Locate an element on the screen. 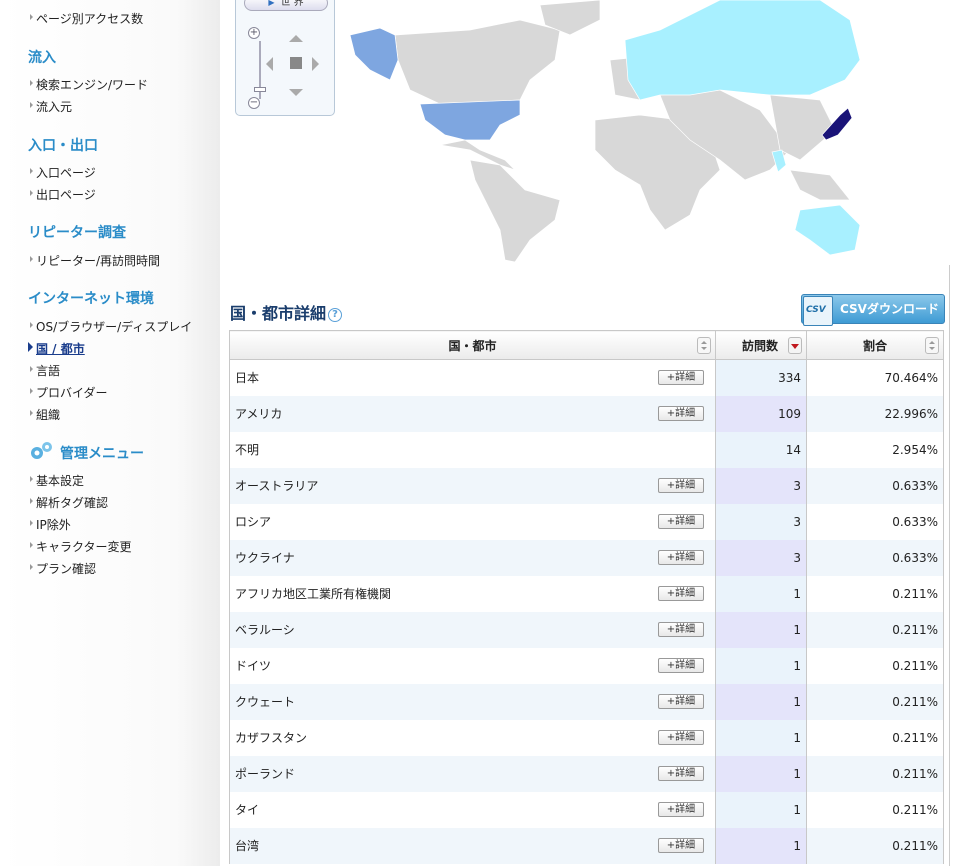 The height and width of the screenshot is (866, 960). sidebar-item-search-engine: 検索エンジン/ワード is located at coordinates (89, 84).